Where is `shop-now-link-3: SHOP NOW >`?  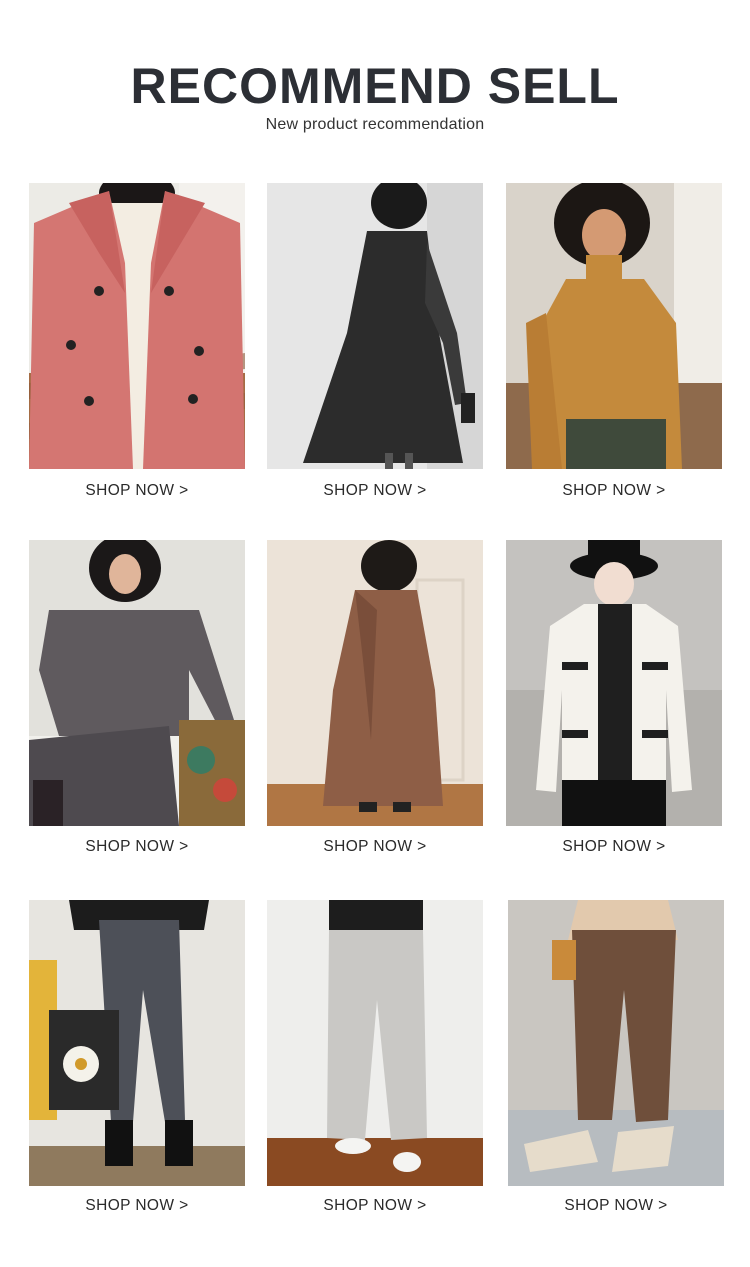 shop-now-link-3: SHOP NOW > is located at coordinates (614, 491).